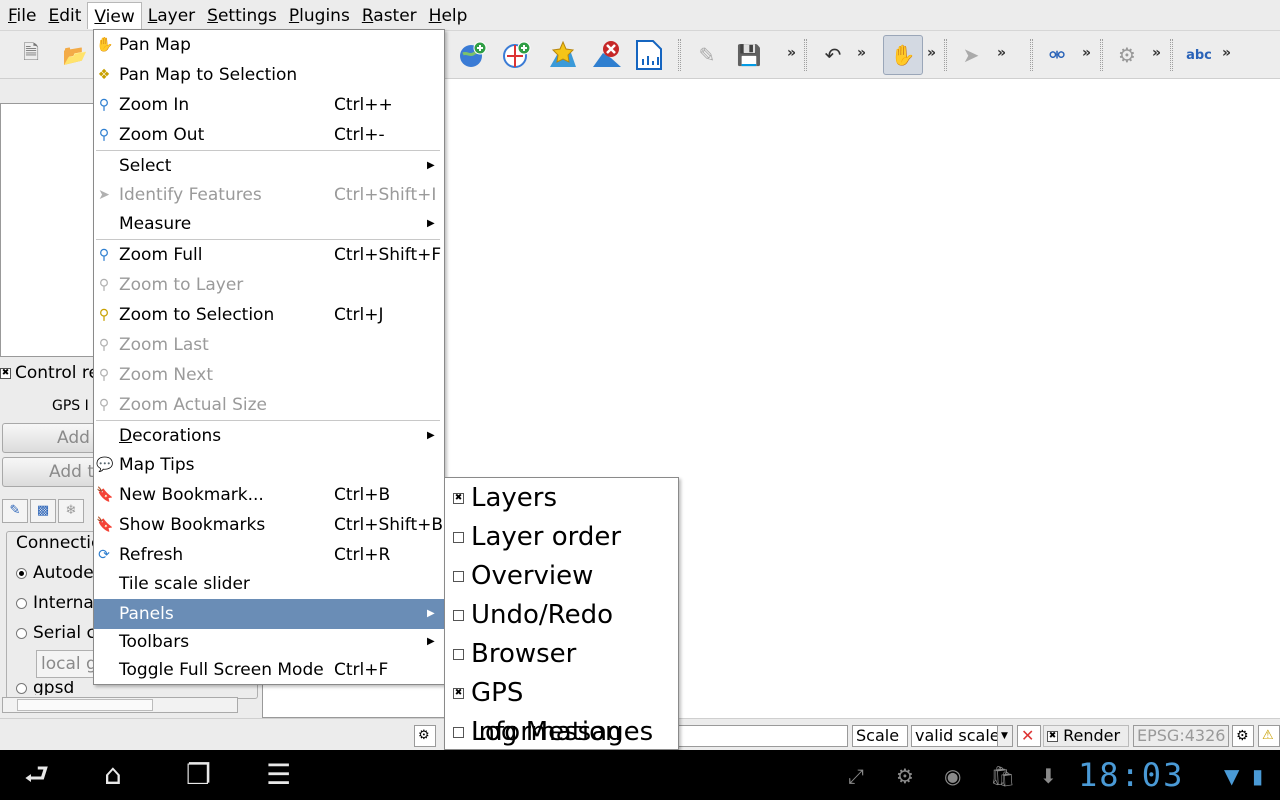  Describe the element at coordinates (763, 736) in the screenshot. I see `coordinate-field` at that location.